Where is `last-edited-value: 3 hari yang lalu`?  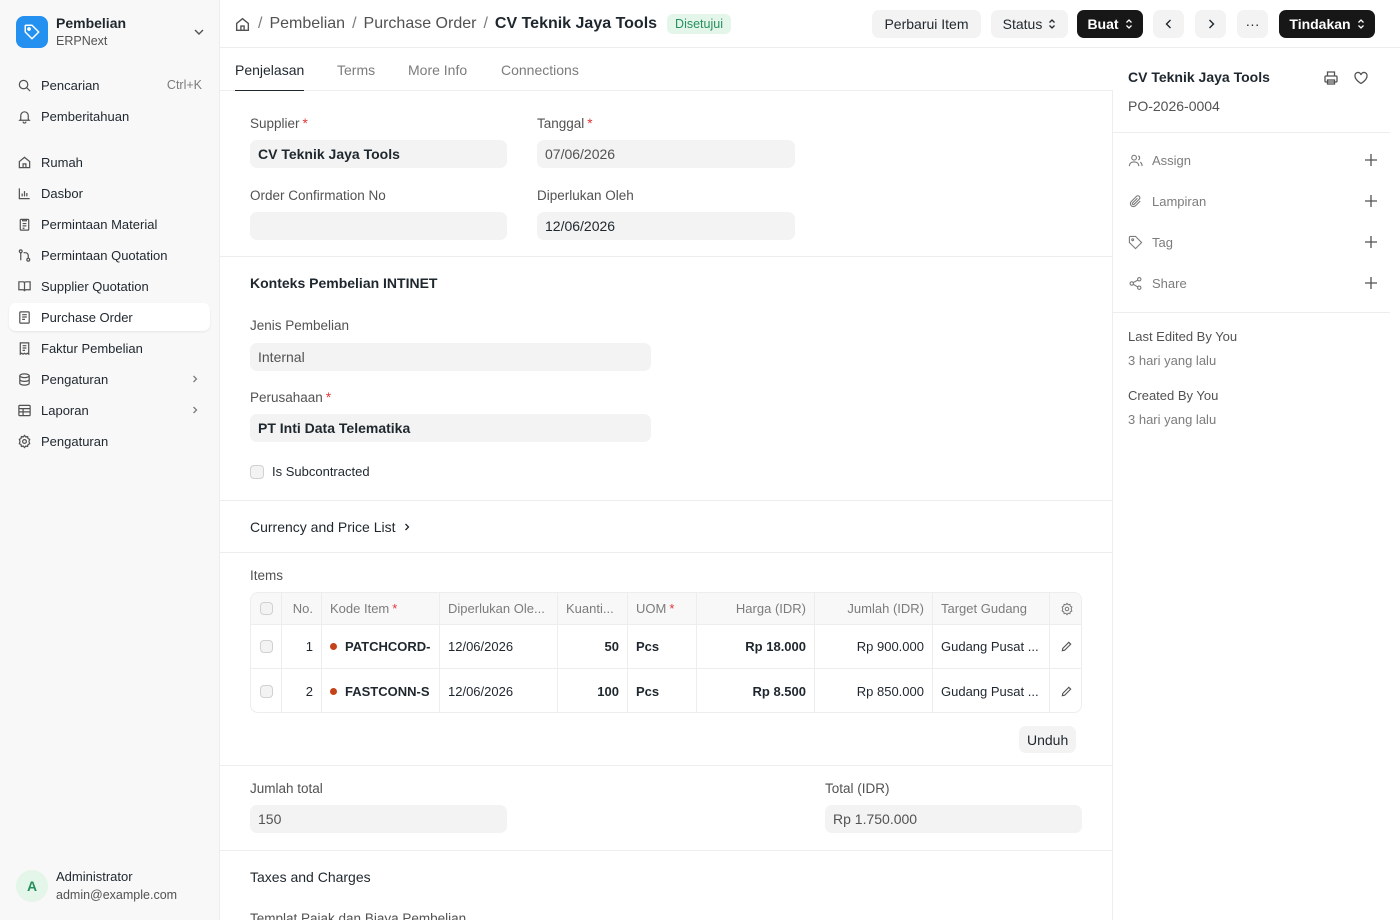
last-edited-value: 3 hari yang lalu is located at coordinates (1172, 360).